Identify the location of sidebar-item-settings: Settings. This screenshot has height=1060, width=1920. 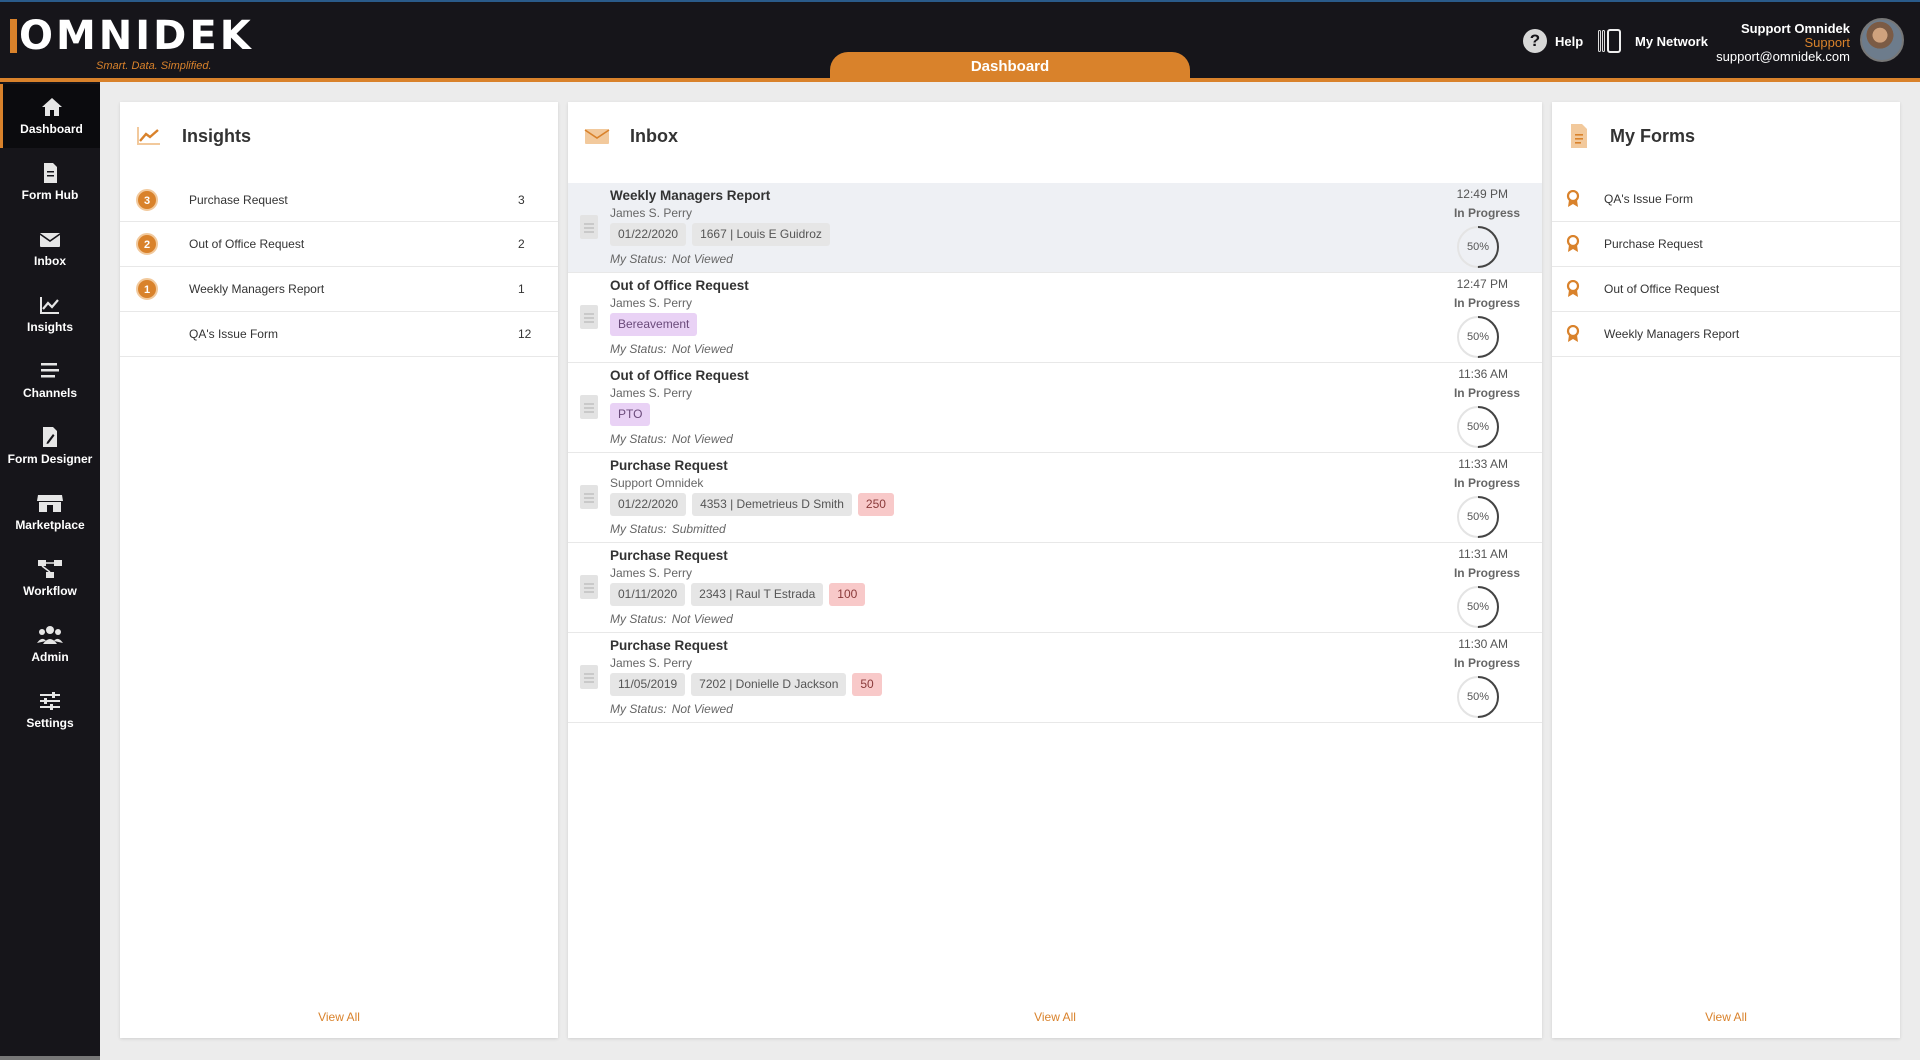
(50, 710).